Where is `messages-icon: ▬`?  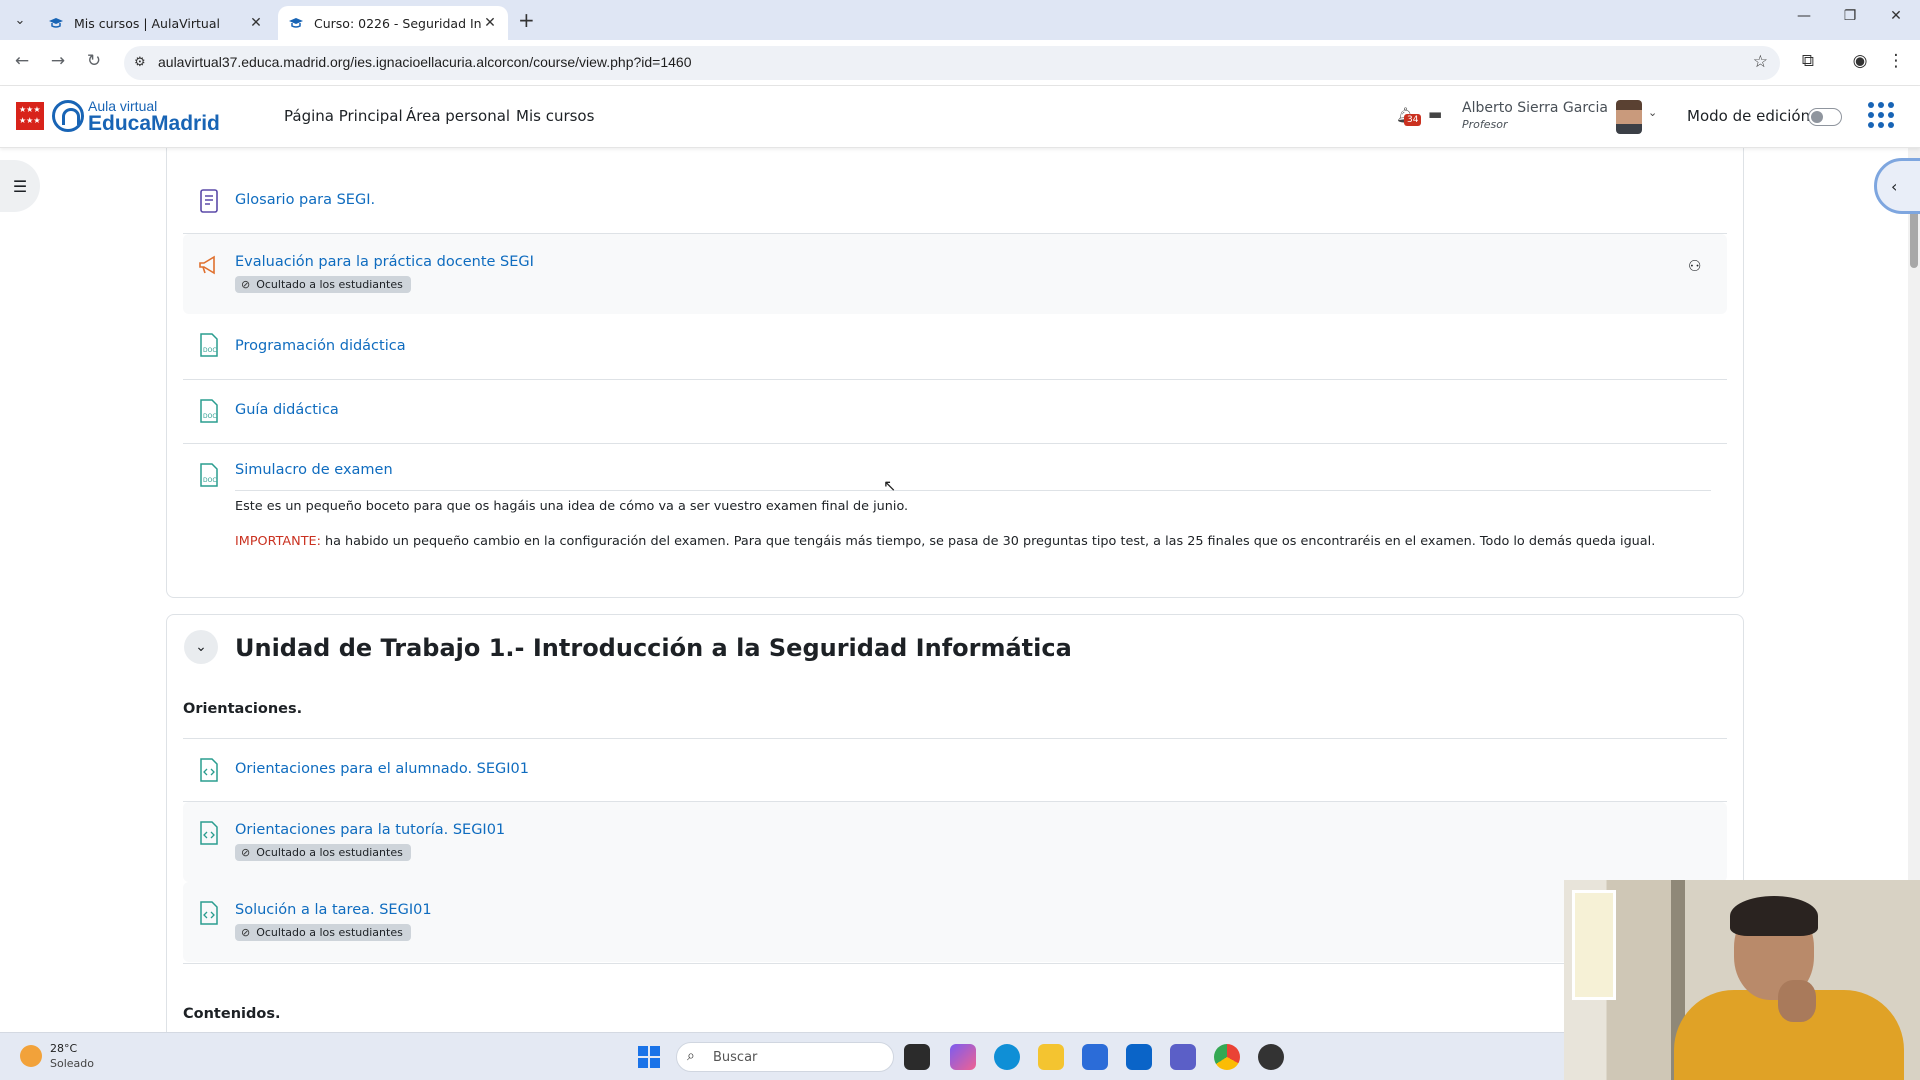
messages-icon: ▬ is located at coordinates (1435, 114).